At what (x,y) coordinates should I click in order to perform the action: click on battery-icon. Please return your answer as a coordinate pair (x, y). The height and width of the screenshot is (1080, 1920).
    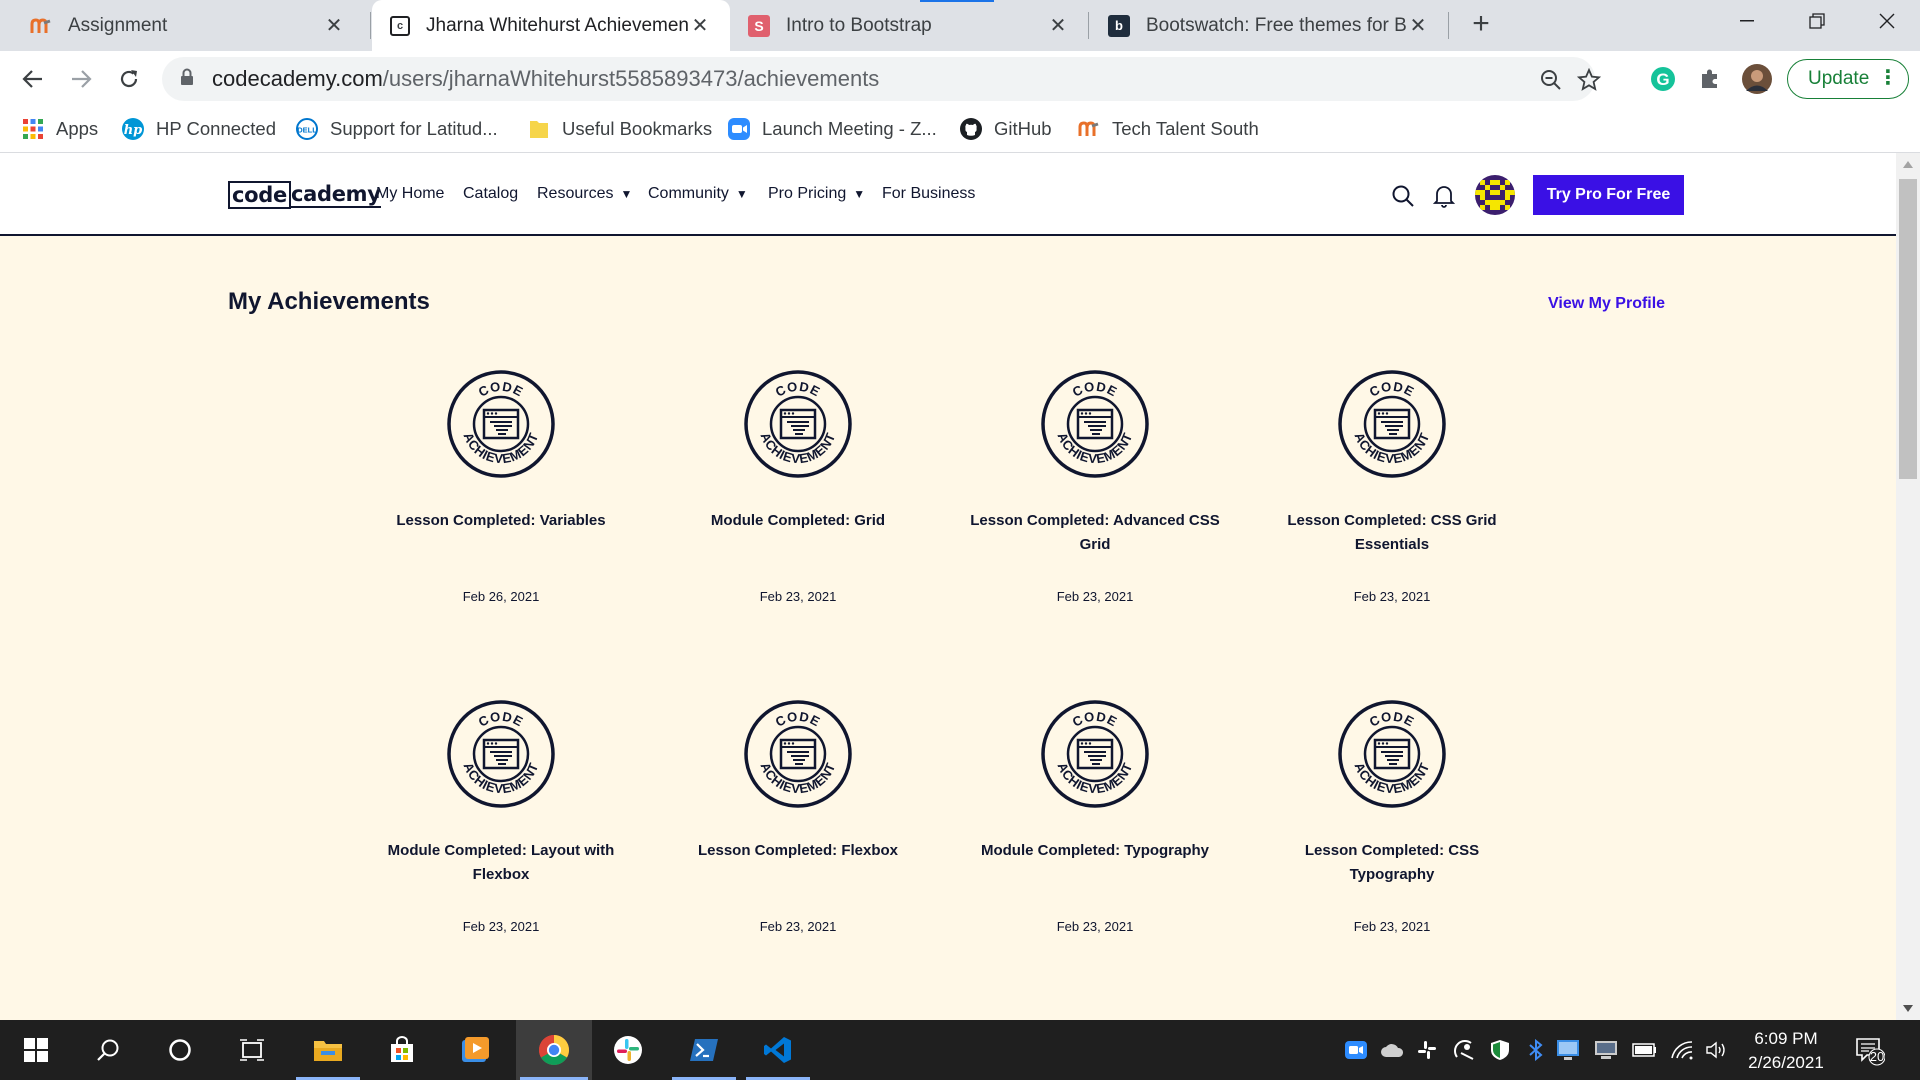
    Looking at the image, I should click on (1644, 1050).